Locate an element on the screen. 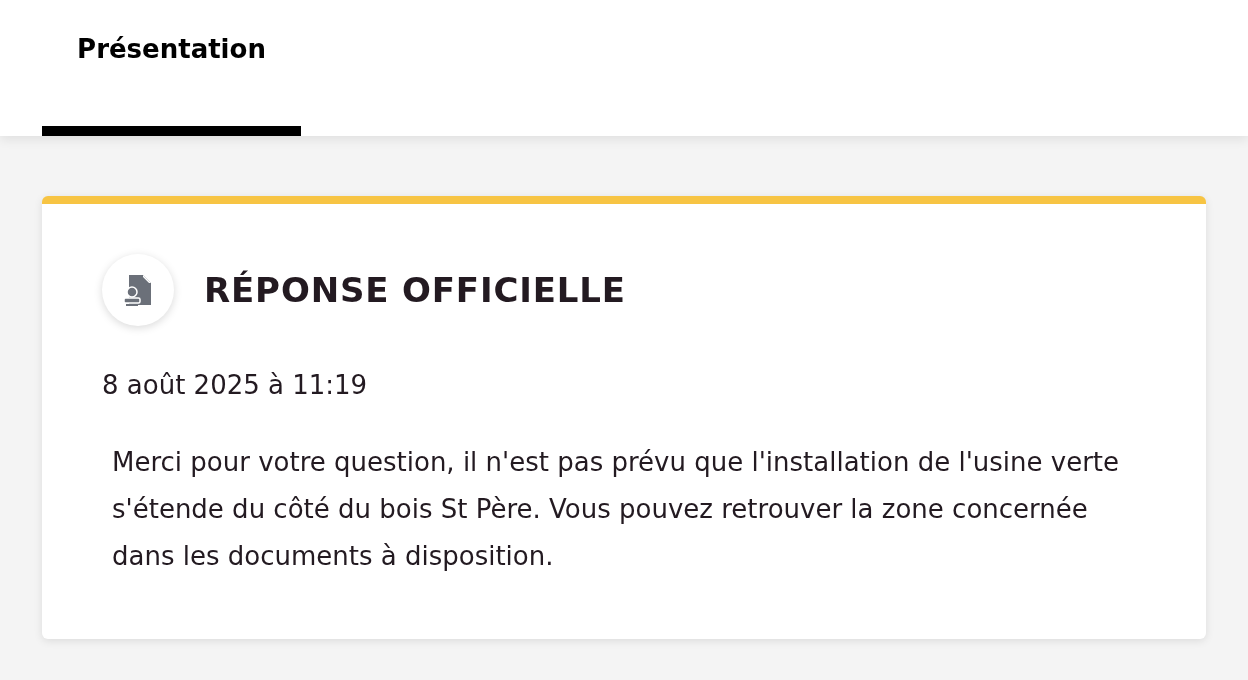 Image resolution: width=1248 pixels, height=680 pixels. response-title: RÉPONSE OFFICIELLE is located at coordinates (415, 290).